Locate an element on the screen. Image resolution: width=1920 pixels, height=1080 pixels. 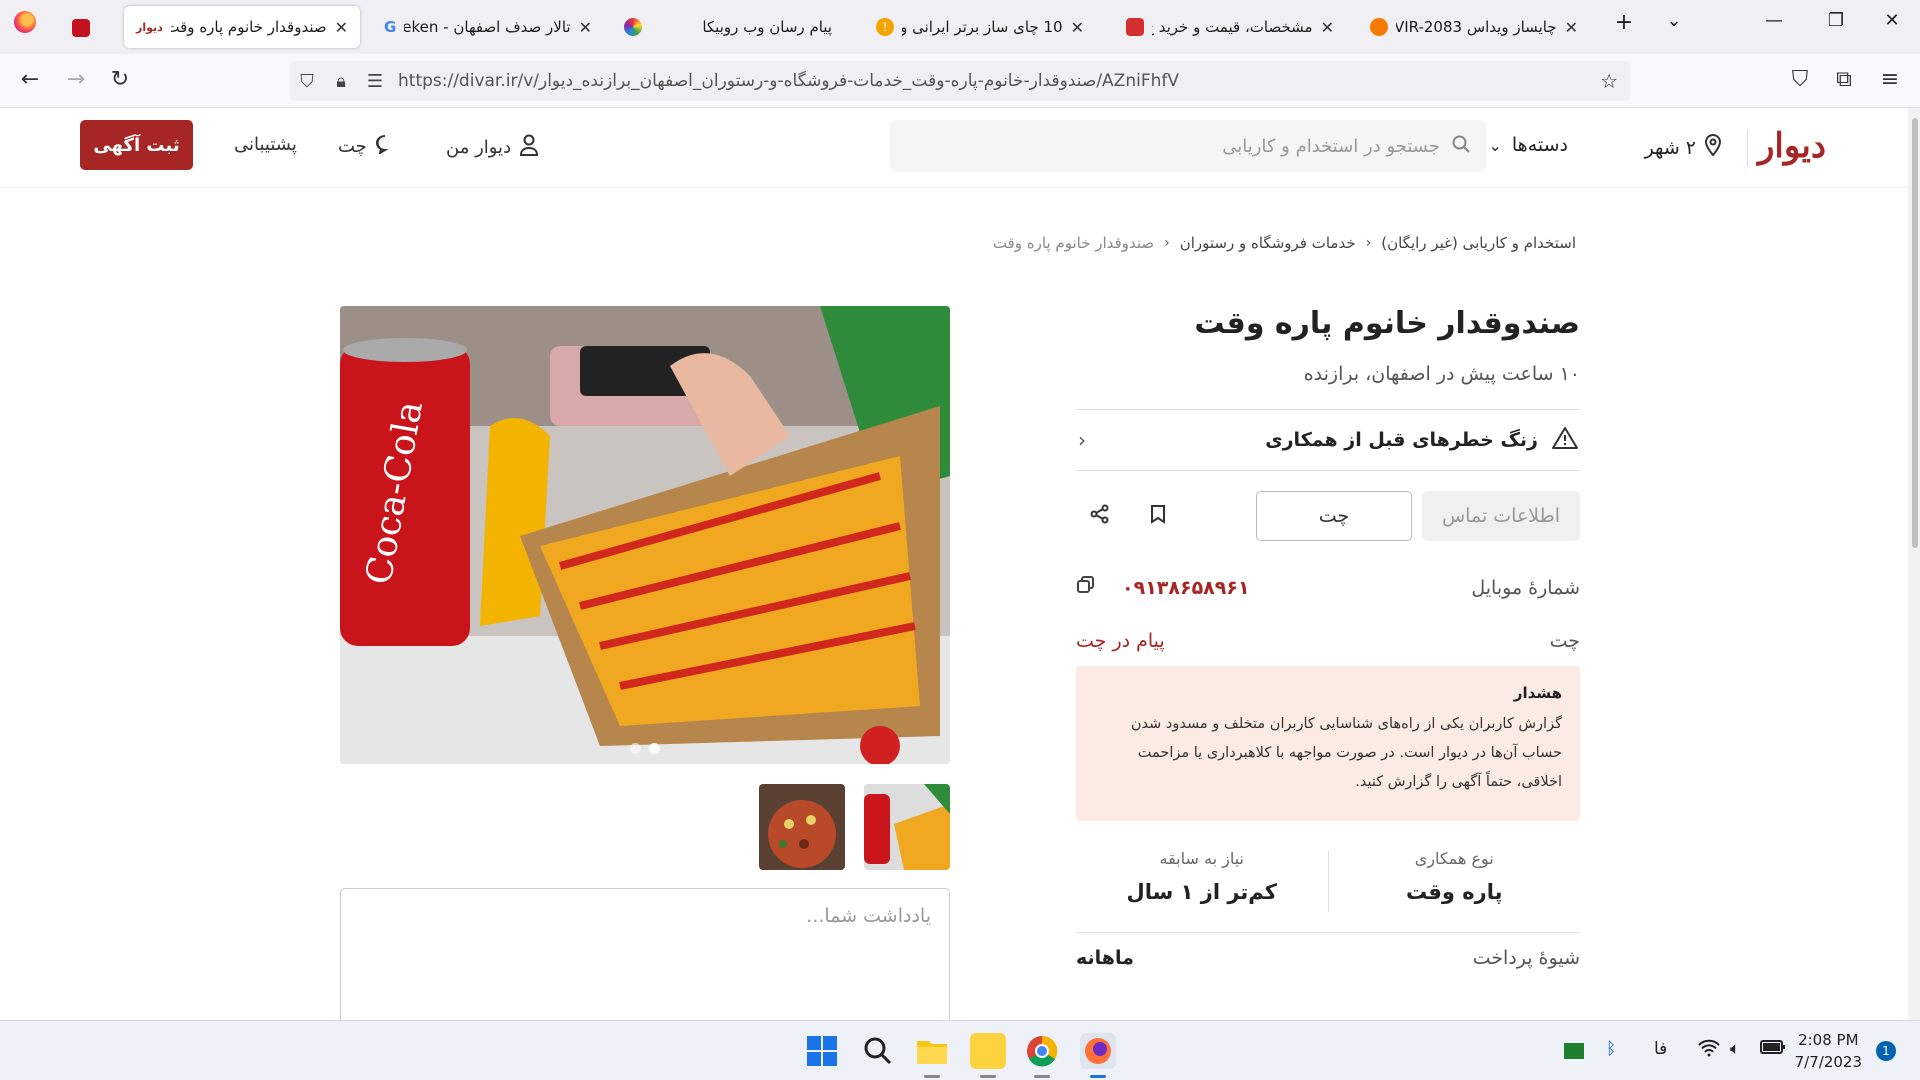
tab-title: صندوقدار خانوم پاره وقت is located at coordinates (248, 27).